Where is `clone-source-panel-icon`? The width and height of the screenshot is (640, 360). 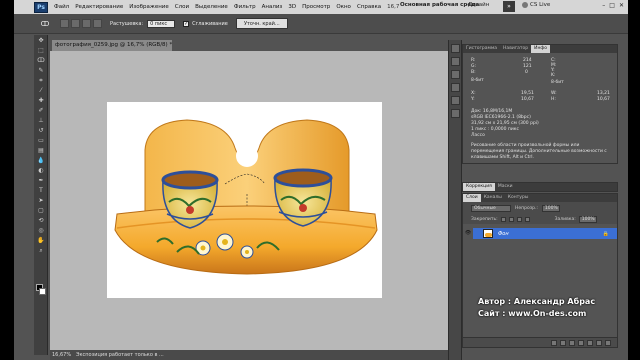 clone-source-panel-icon is located at coordinates (455, 87).